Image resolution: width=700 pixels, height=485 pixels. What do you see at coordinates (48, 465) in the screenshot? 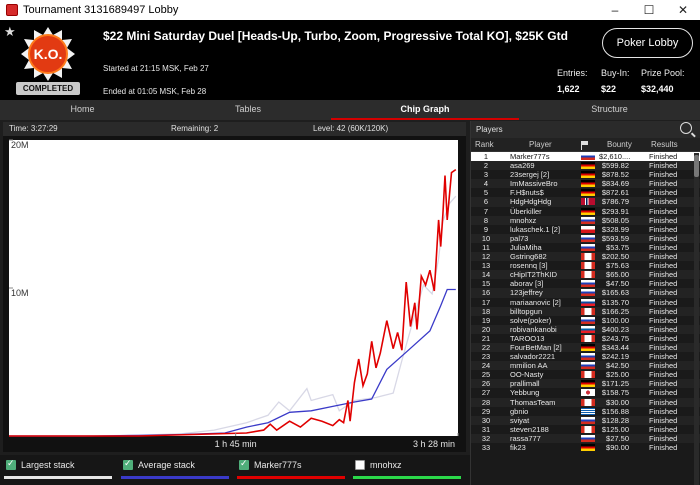
I see `legend-label: Largest stack` at bounding box center [48, 465].